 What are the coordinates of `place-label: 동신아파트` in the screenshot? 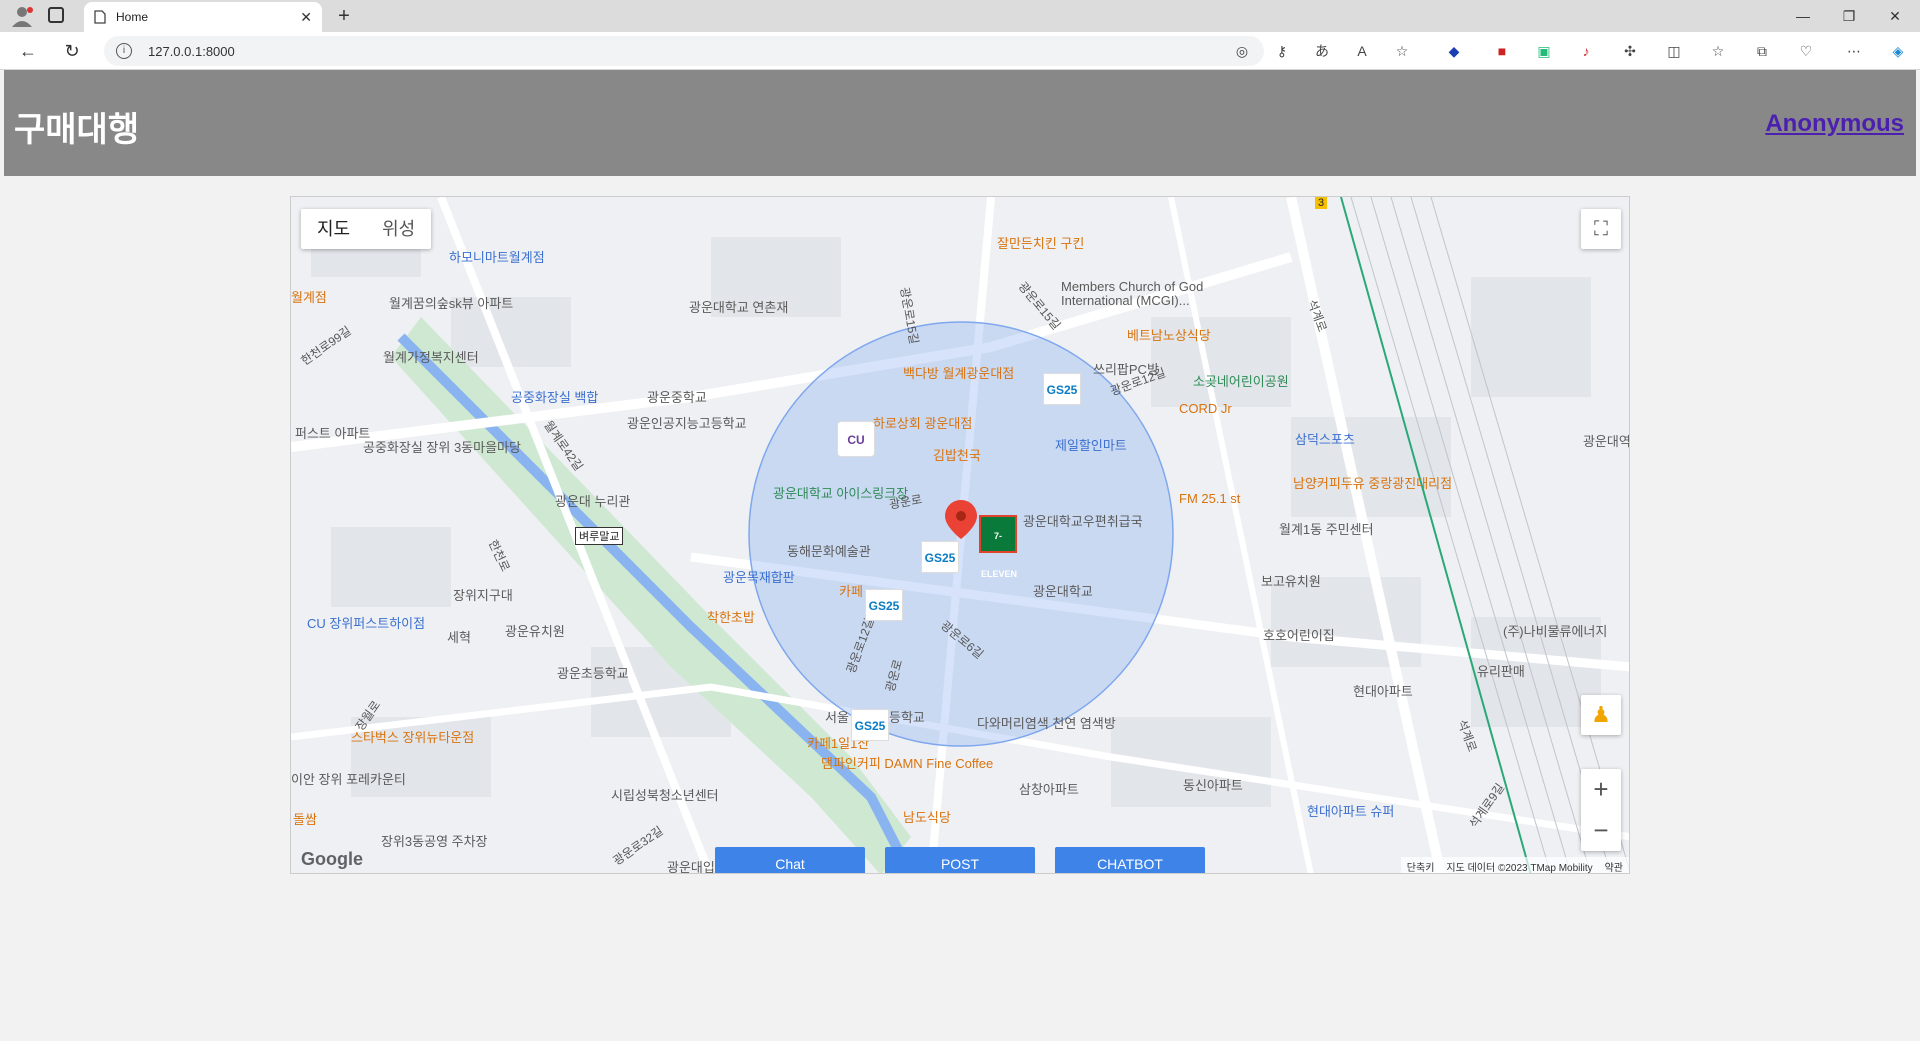 It's located at (1213, 784).